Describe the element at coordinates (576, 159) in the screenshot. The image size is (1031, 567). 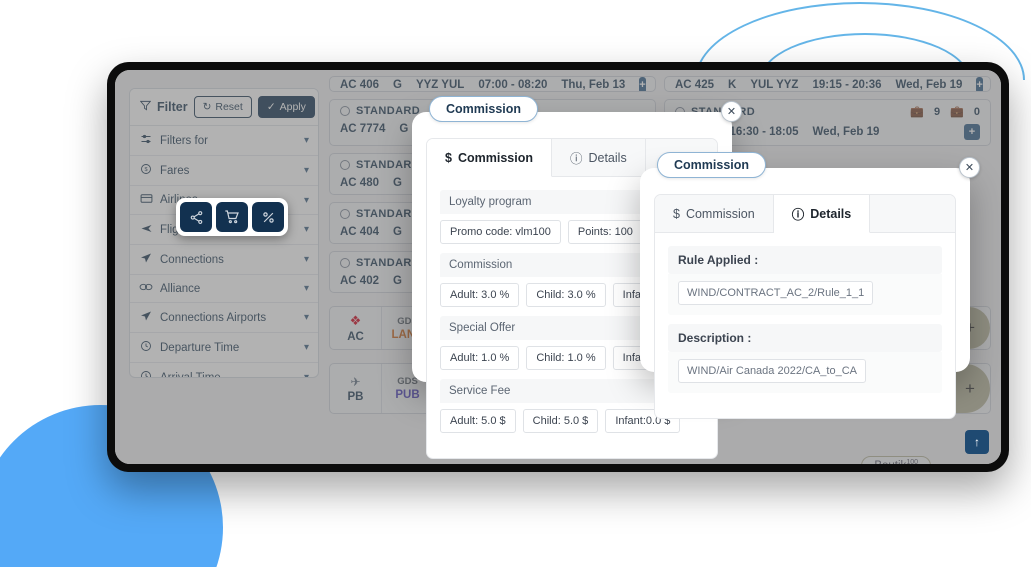
I see `info-circle-icon: ⓘ` at that location.